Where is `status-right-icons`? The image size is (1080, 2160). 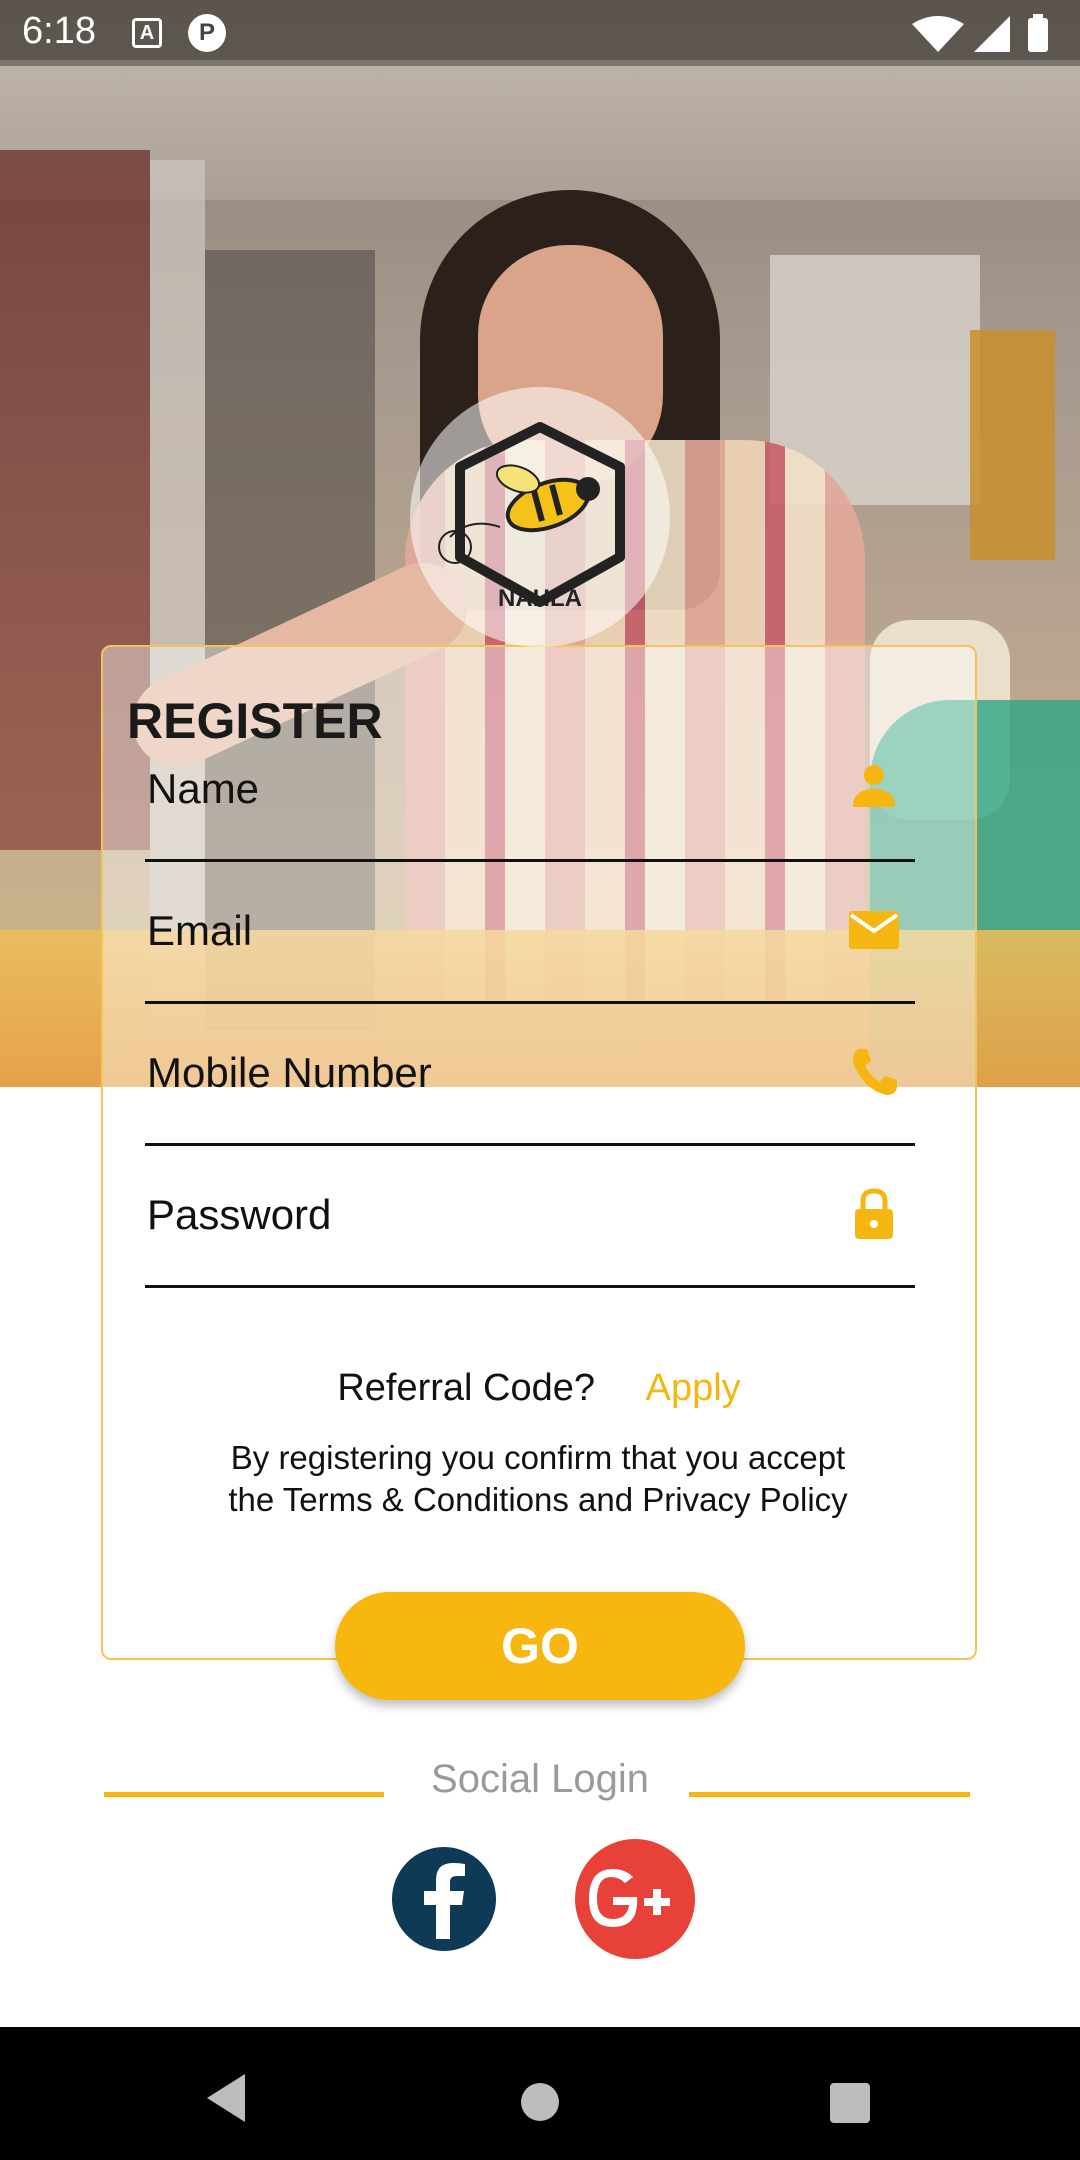 status-right-icons is located at coordinates (980, 33).